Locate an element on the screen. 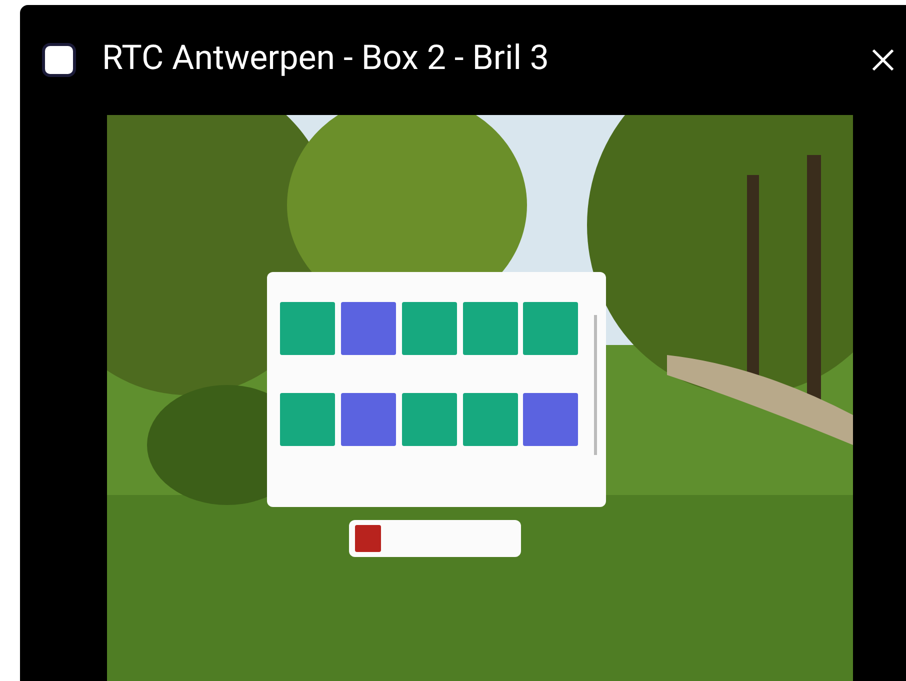 This screenshot has width=906, height=681. window-title: RTC Antwerpen - Box 2 - Bril 3 is located at coordinates (326, 59).